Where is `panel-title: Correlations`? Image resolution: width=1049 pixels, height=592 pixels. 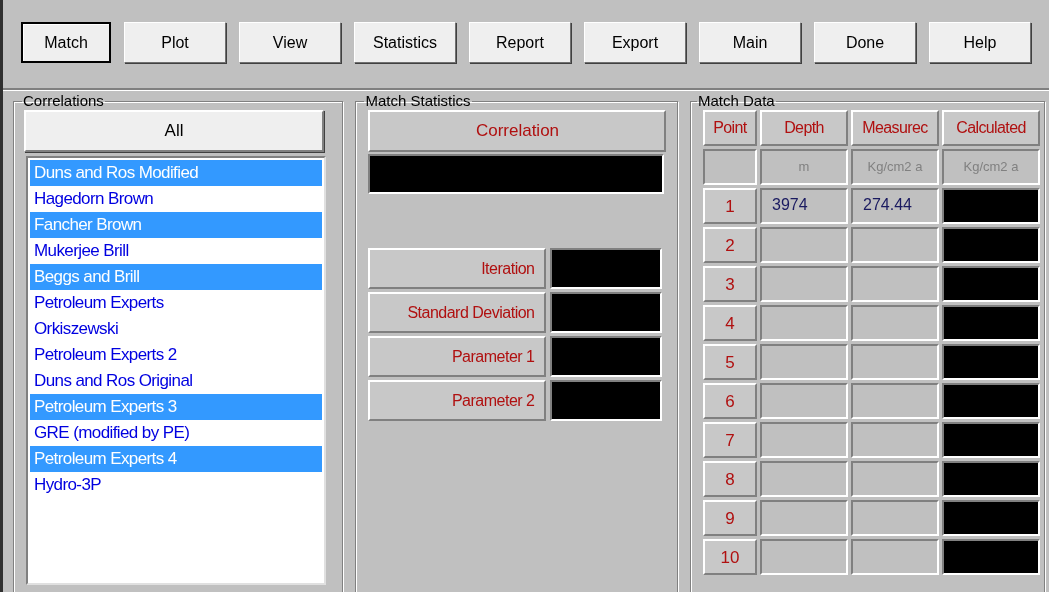 panel-title: Correlations is located at coordinates (63, 101).